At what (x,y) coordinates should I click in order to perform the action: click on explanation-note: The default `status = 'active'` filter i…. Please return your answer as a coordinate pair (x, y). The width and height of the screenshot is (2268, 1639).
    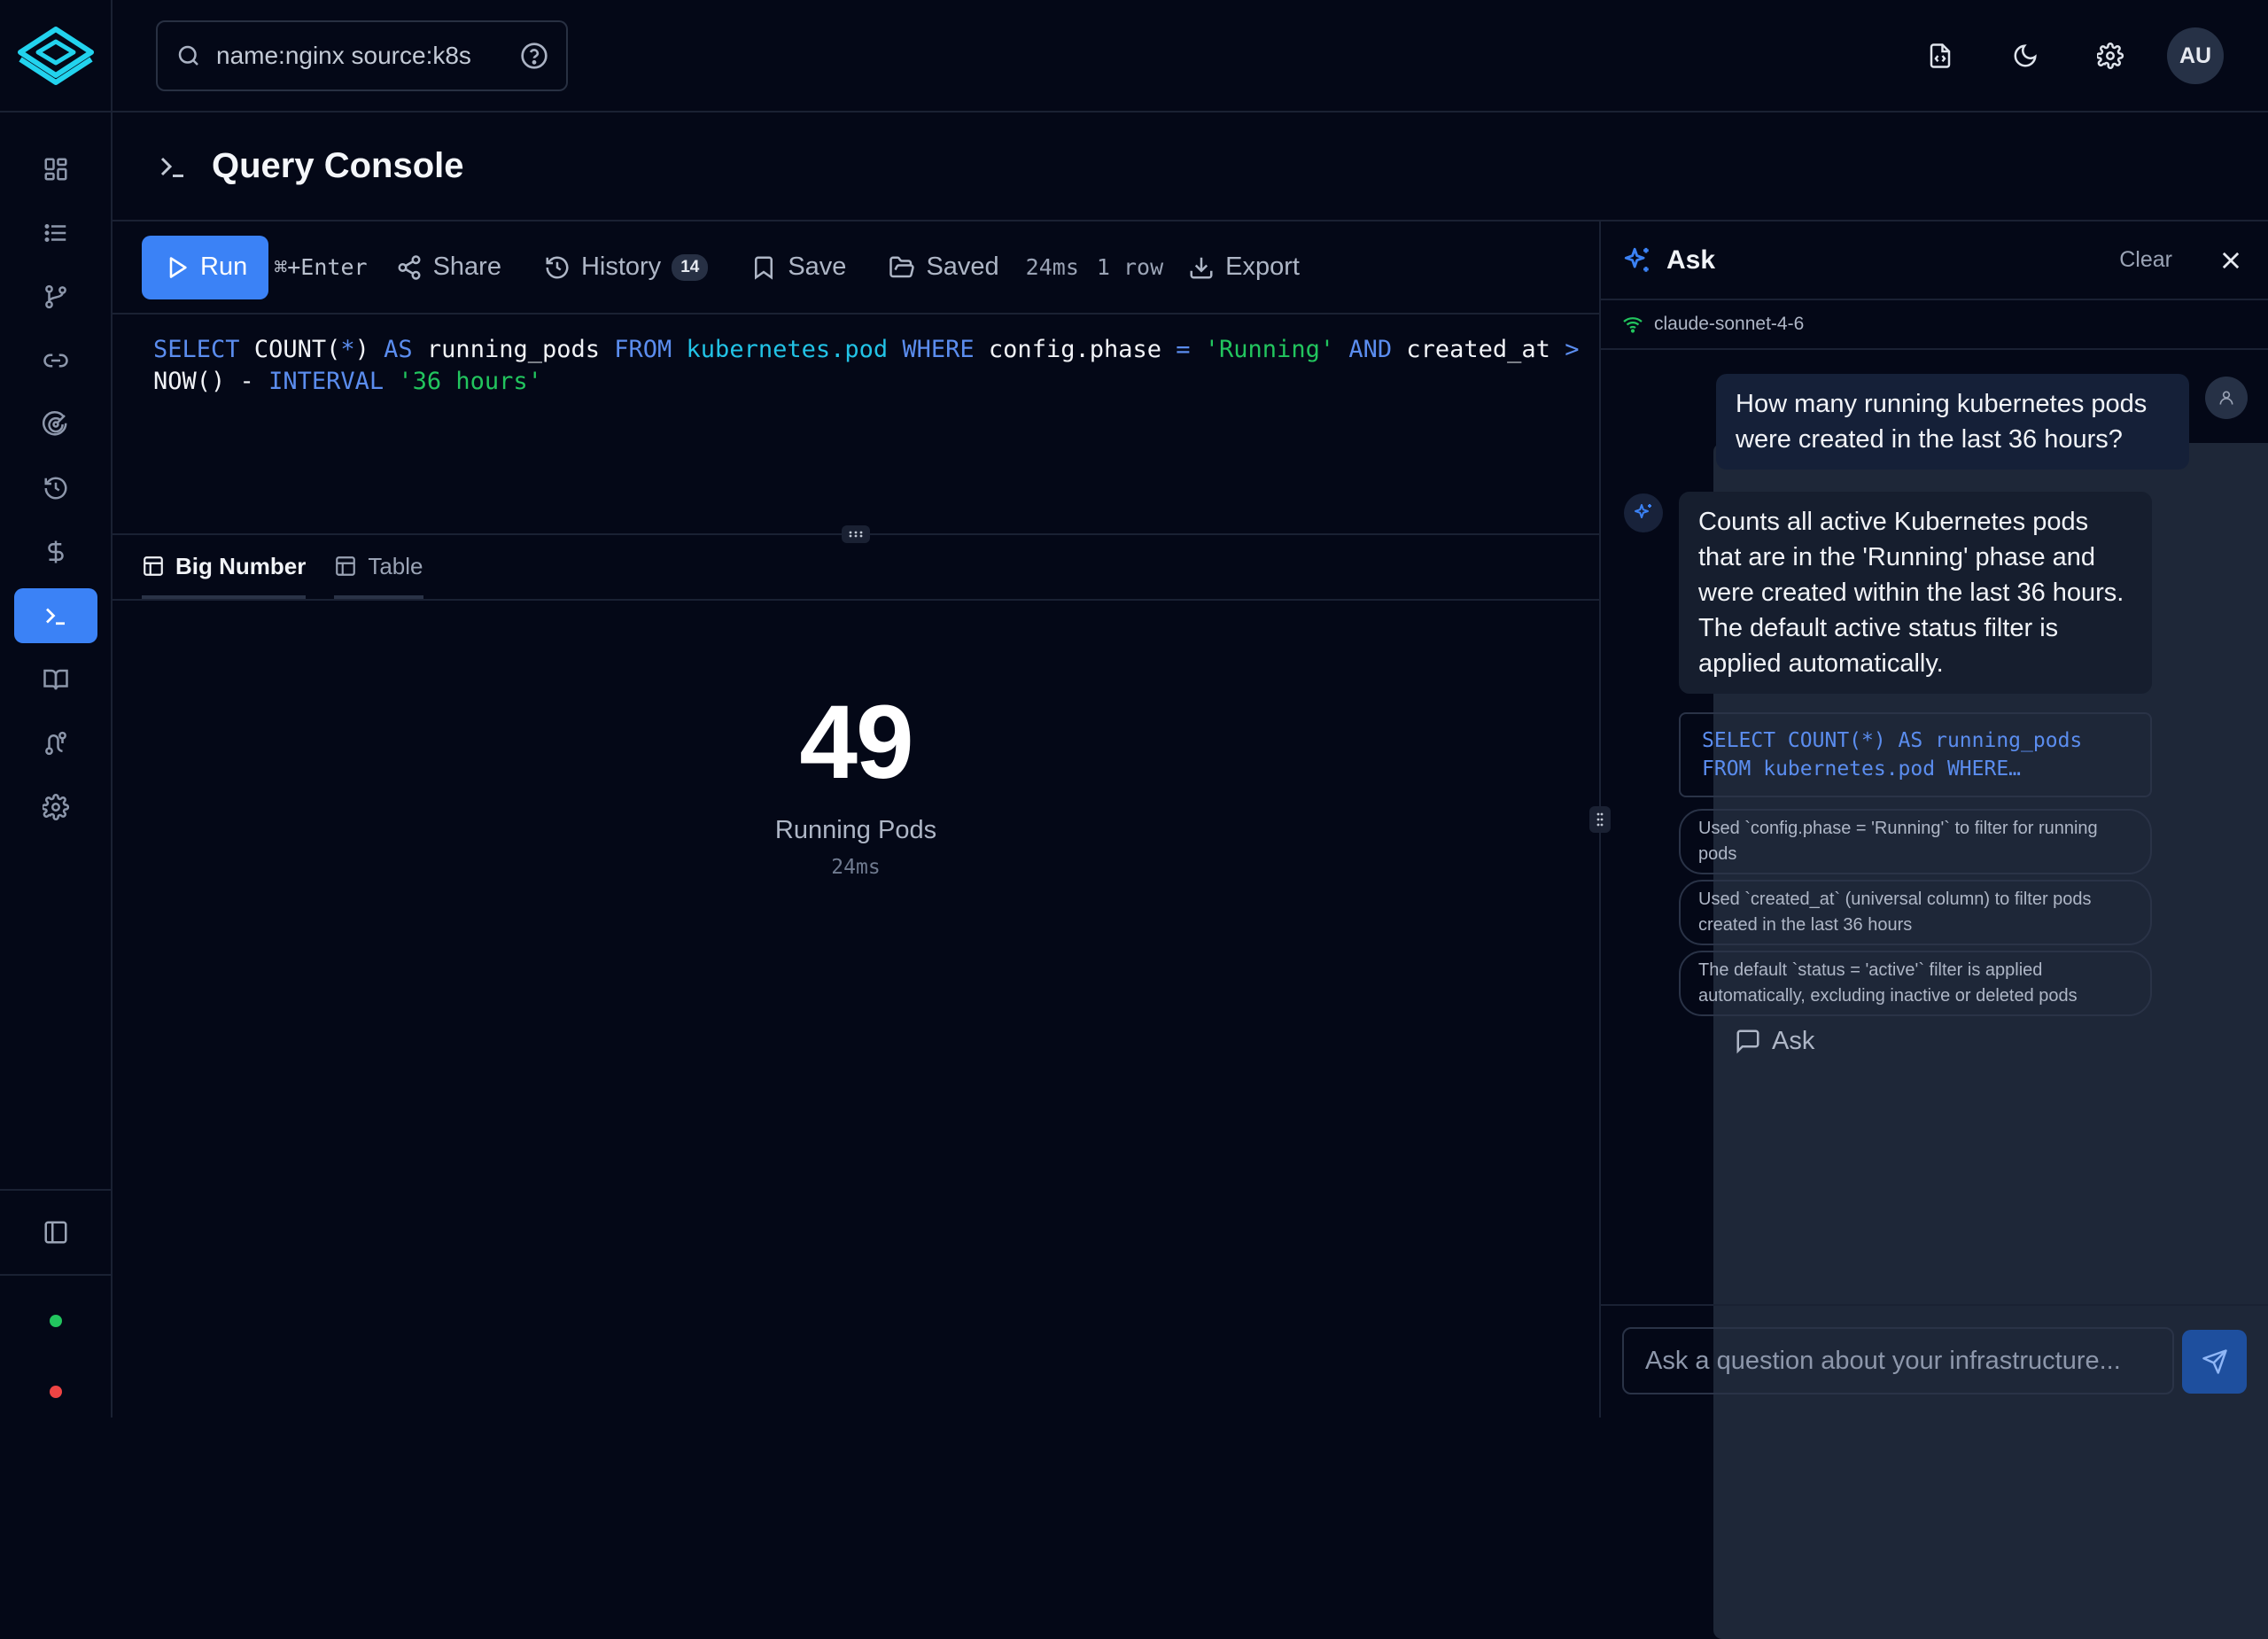
    Looking at the image, I should click on (1915, 983).